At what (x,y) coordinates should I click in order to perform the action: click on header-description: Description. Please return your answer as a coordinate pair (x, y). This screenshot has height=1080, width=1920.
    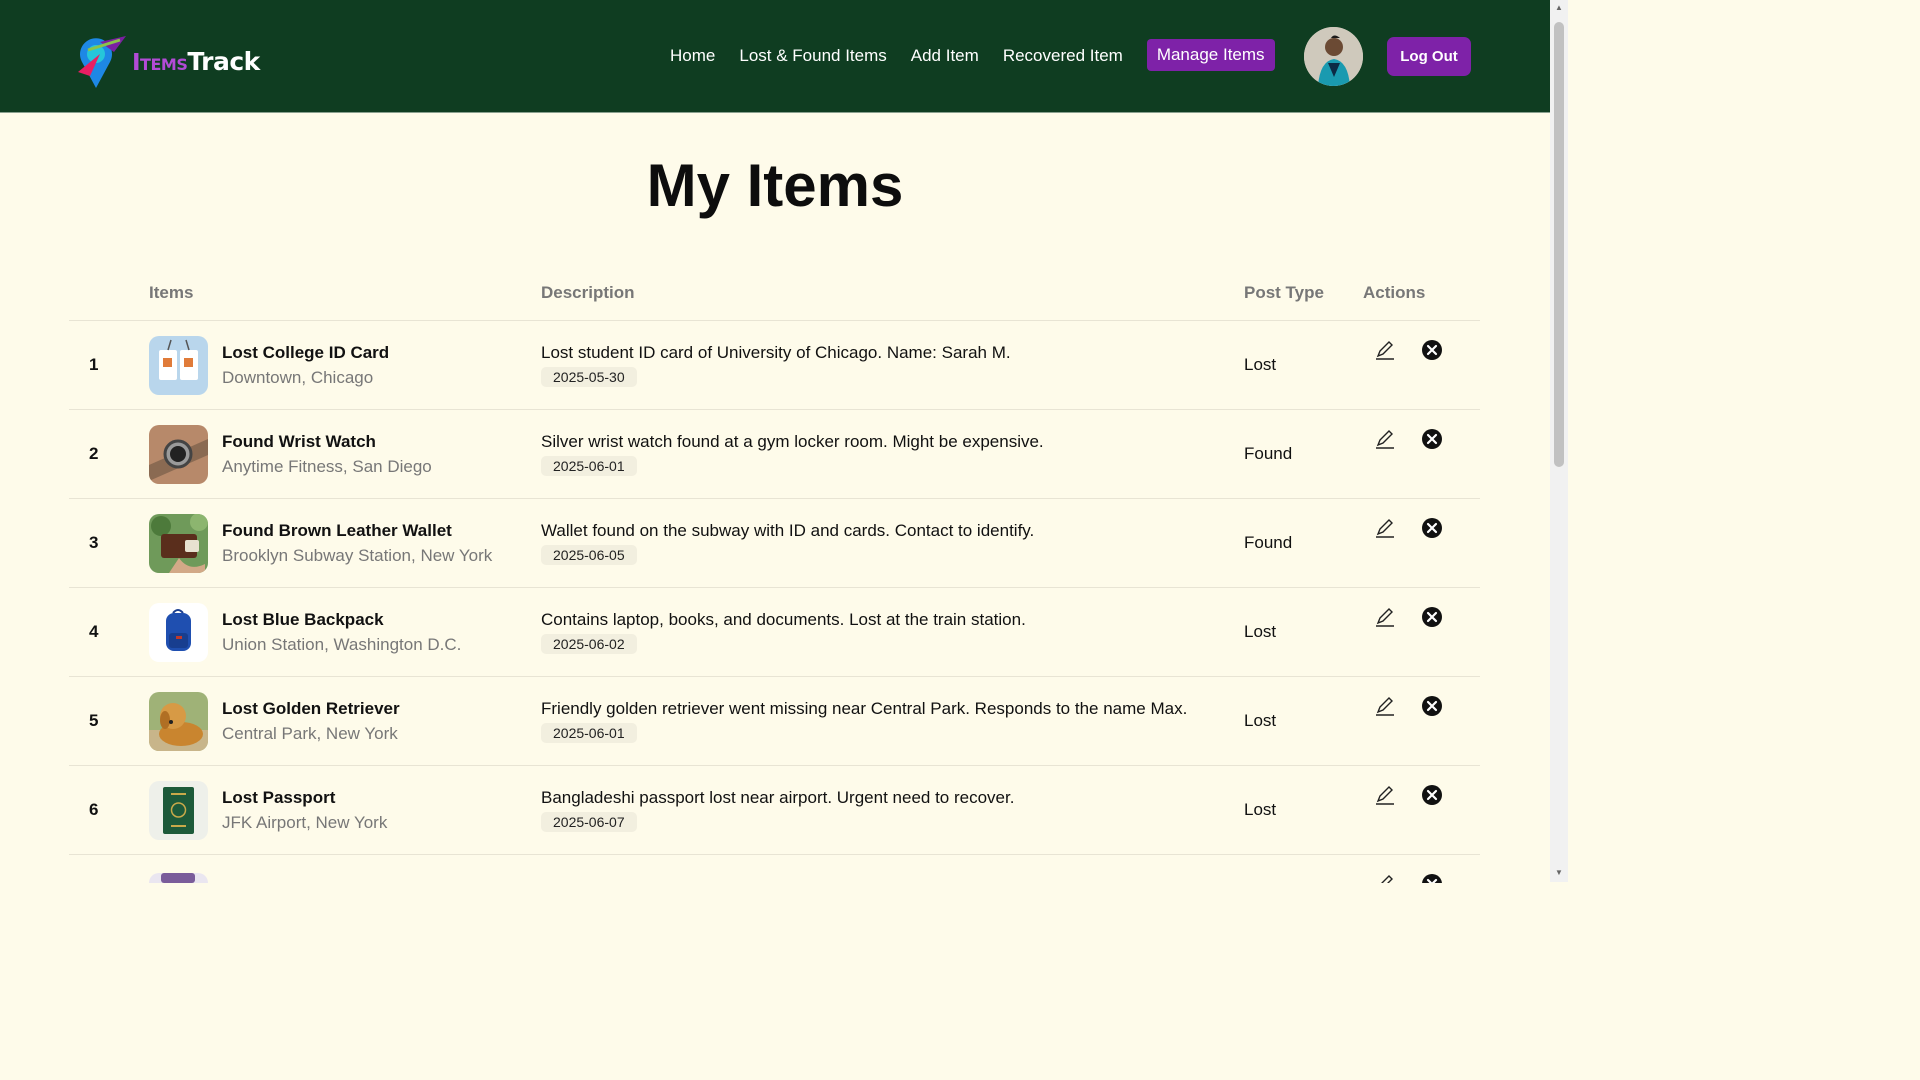
    Looking at the image, I should click on (588, 292).